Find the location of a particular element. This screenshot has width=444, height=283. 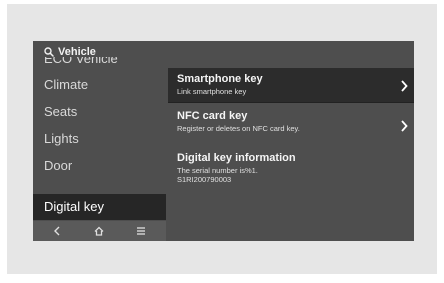

sidebar-item-label: Seats is located at coordinates (61, 111).